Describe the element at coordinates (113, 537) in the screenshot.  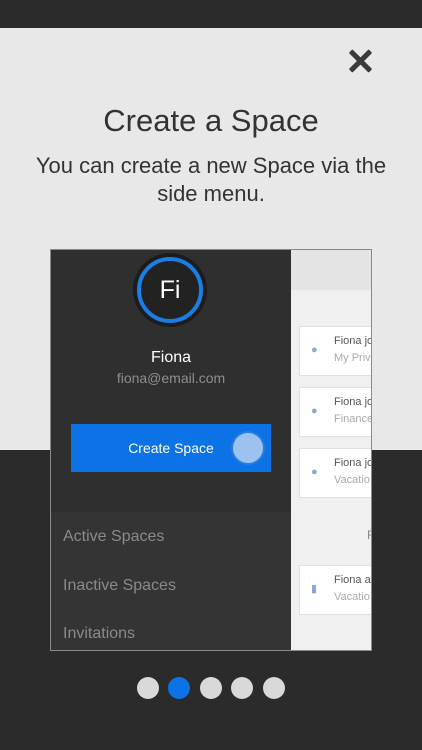
I see `menu-item-active-spaces: Active Spaces` at that location.